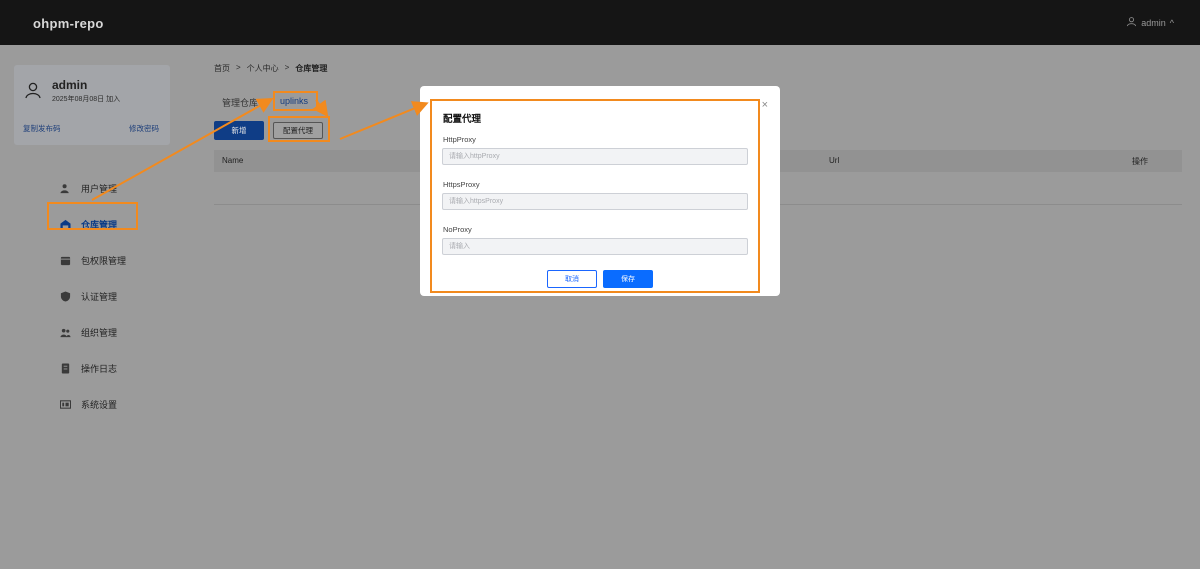 This screenshot has height=569, width=1200. I want to click on sidebar-item-auth: 认证管理, so click(117, 296).